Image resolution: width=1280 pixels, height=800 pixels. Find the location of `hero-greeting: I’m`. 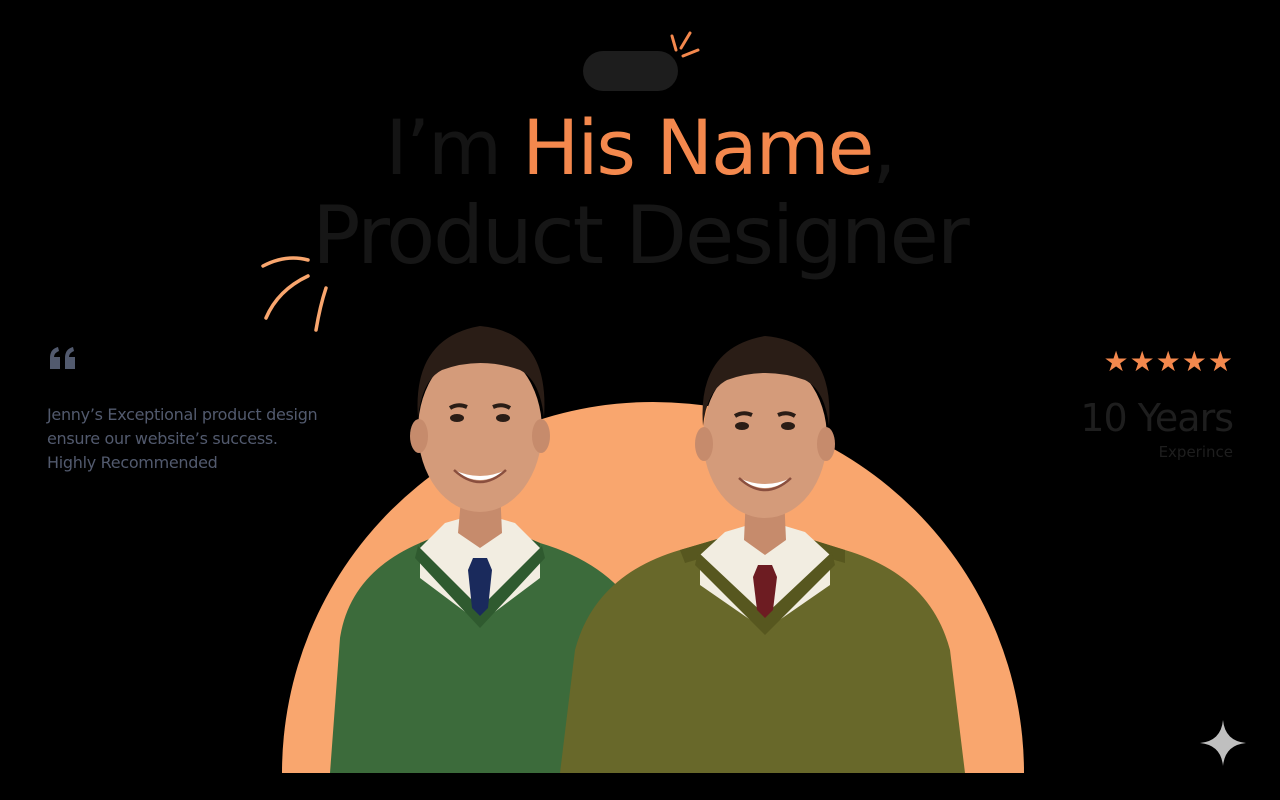

hero-greeting: I’m is located at coordinates (454, 147).